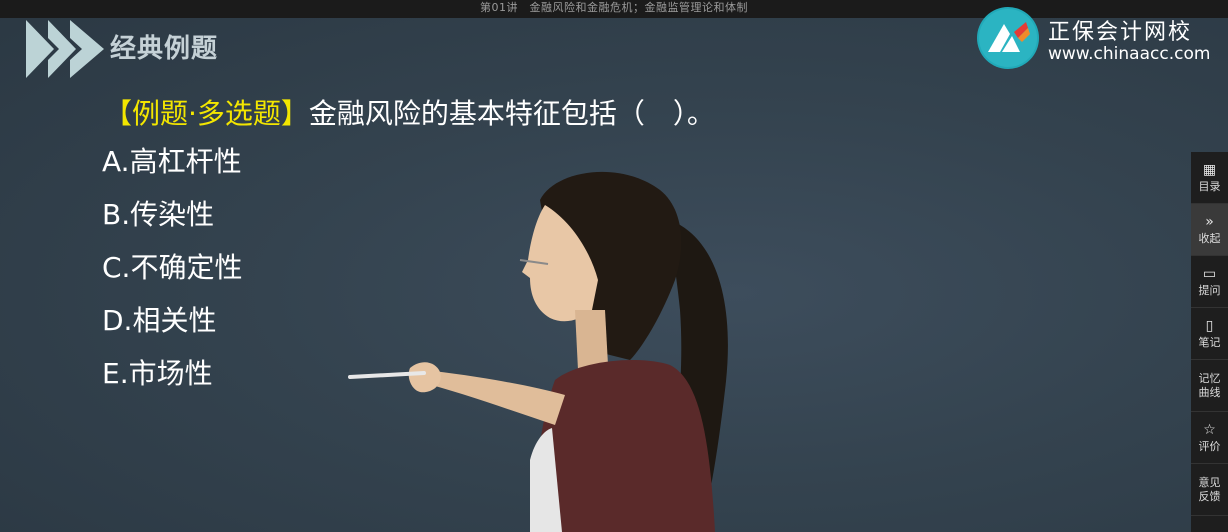 Image resolution: width=1228 pixels, height=532 pixels. What do you see at coordinates (172, 267) in the screenshot?
I see `option-c: C.不确定性` at bounding box center [172, 267].